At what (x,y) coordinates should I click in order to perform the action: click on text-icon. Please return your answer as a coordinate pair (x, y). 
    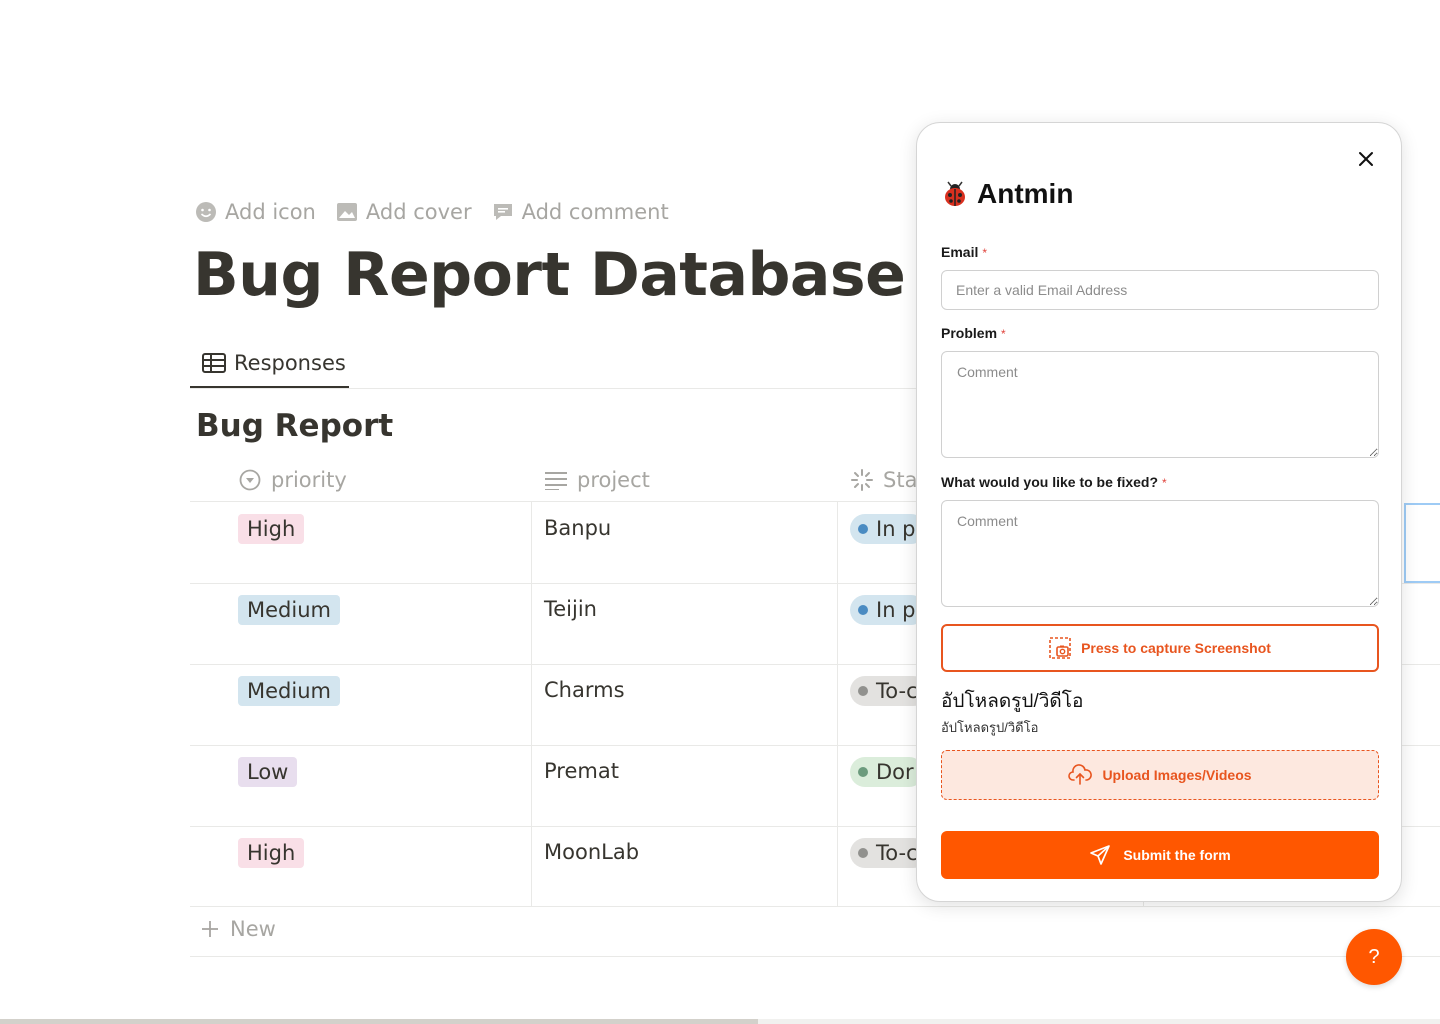
    Looking at the image, I should click on (556, 481).